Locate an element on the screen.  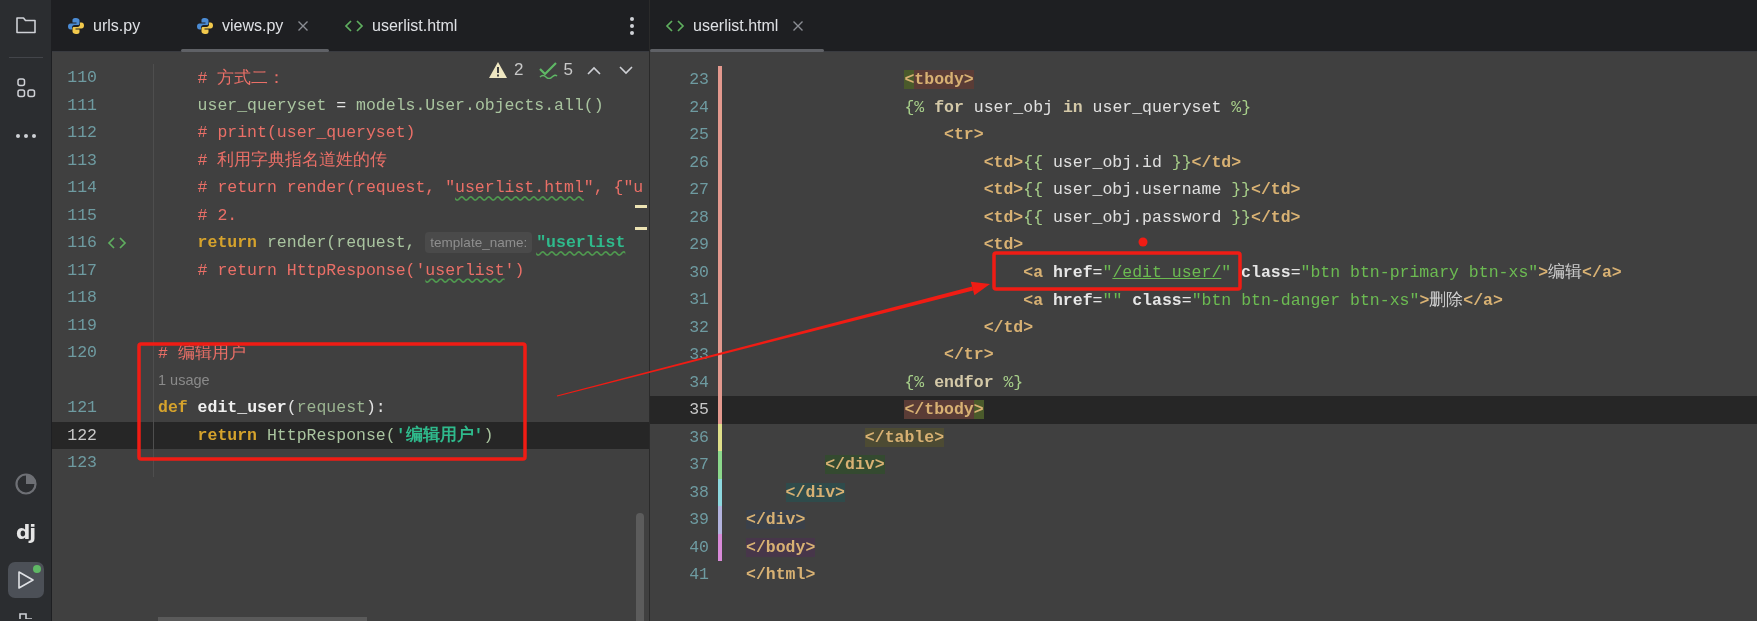
code-line: </tbody> is located at coordinates (944, 410).